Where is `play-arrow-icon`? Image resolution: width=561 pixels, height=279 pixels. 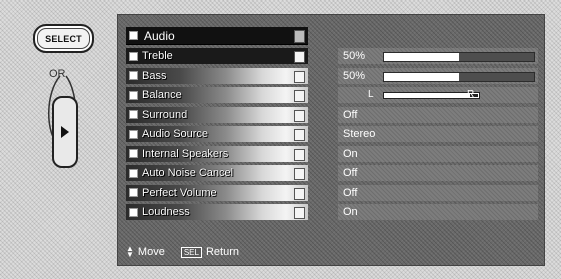 play-arrow-icon is located at coordinates (65, 132).